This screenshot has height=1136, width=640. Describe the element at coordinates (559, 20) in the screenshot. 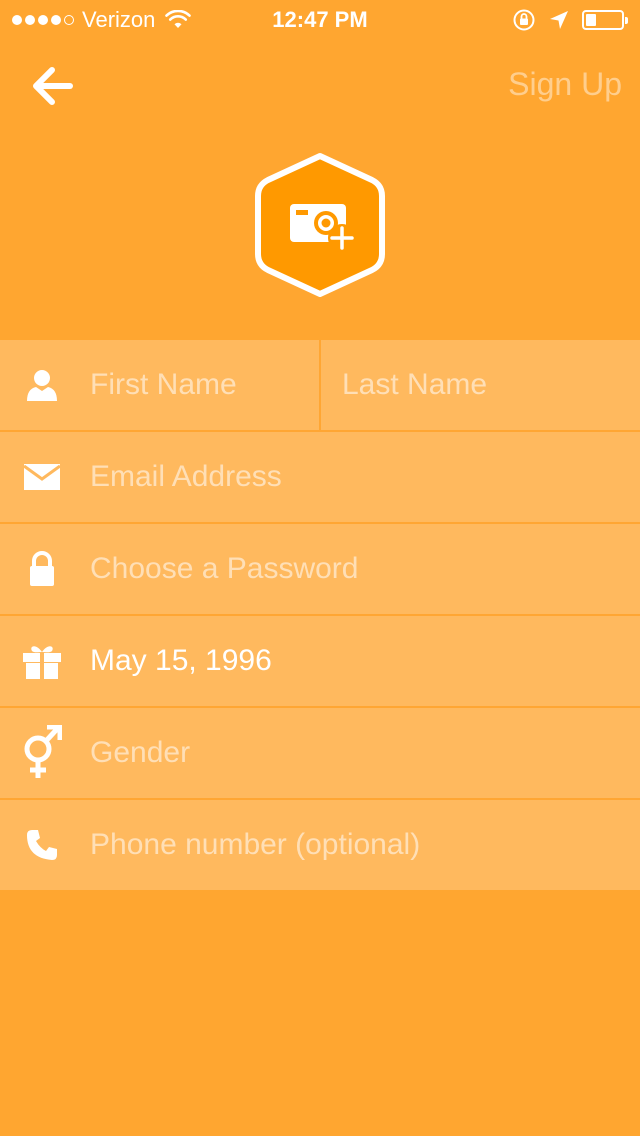

I see `location-arrow-icon` at that location.